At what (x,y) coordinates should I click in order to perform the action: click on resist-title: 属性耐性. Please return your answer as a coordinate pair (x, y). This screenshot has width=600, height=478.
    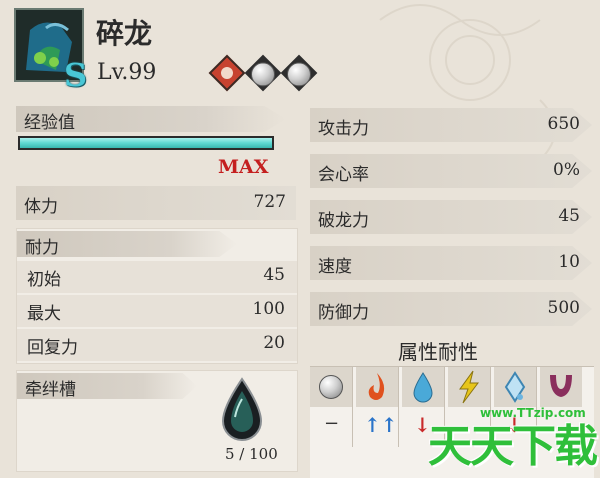
    Looking at the image, I should click on (438, 352).